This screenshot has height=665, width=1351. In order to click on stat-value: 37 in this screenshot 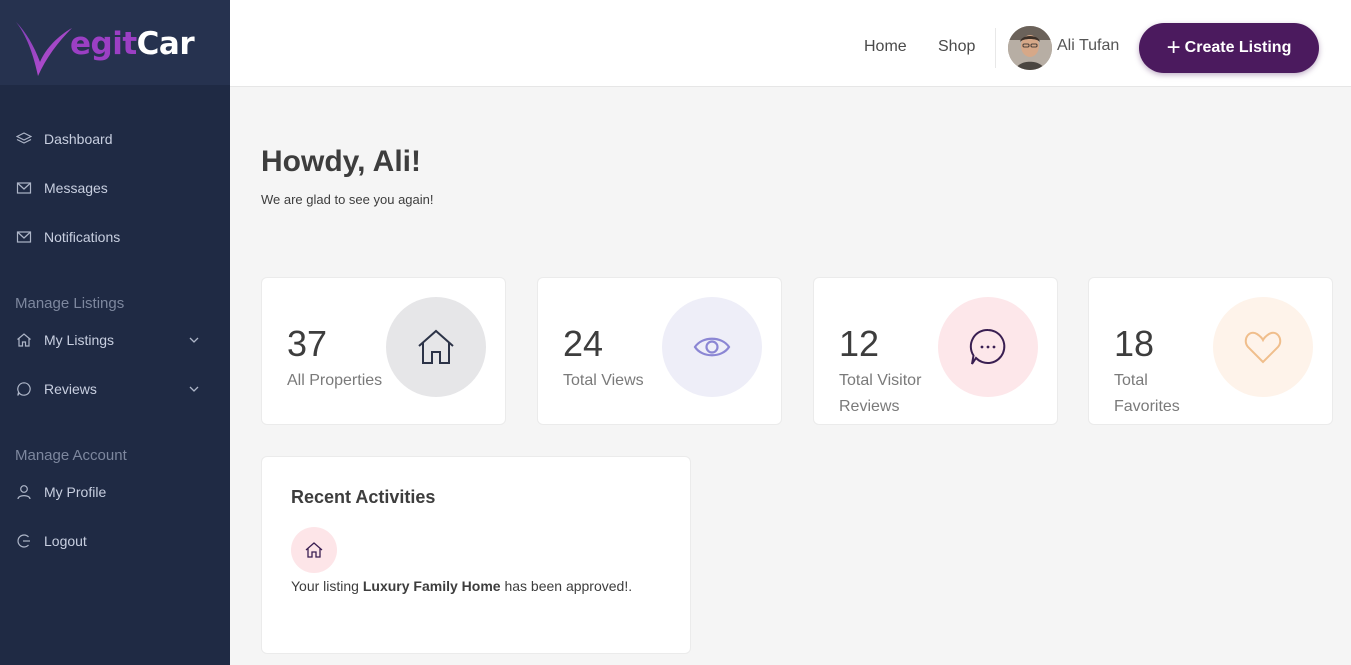, I will do `click(307, 343)`.